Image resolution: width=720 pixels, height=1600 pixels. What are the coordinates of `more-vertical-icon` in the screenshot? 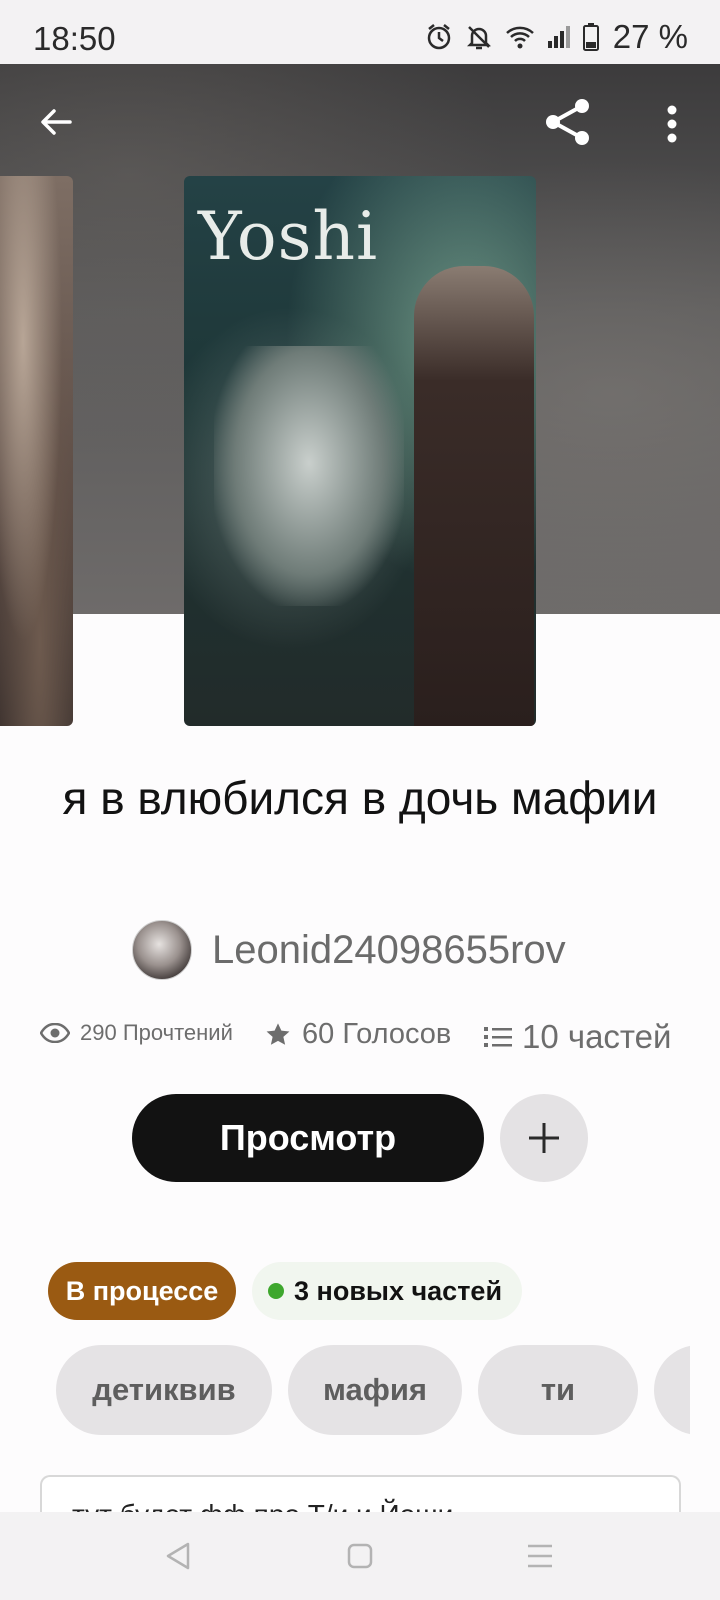 It's located at (672, 124).